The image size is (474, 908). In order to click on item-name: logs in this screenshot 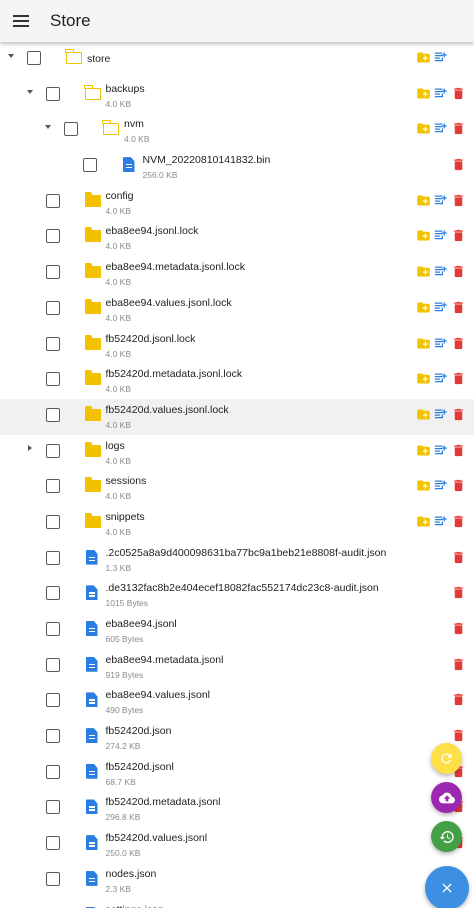, I will do `click(115, 446)`.